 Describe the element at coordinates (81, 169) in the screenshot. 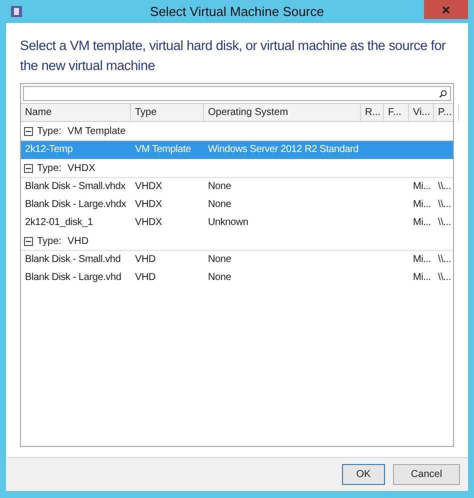

I see `group-value: VHDX` at that location.